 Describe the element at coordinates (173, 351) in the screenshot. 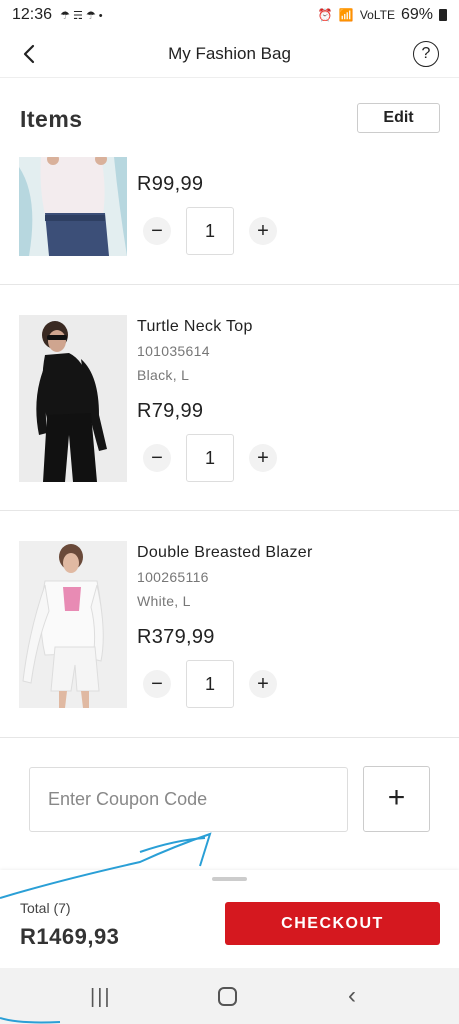

I see `product-sku: 101035614` at that location.